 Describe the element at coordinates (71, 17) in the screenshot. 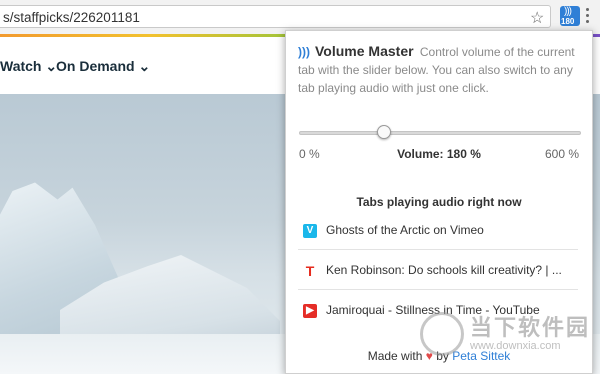

I see `url-text: s/staffpicks/226201181` at that location.